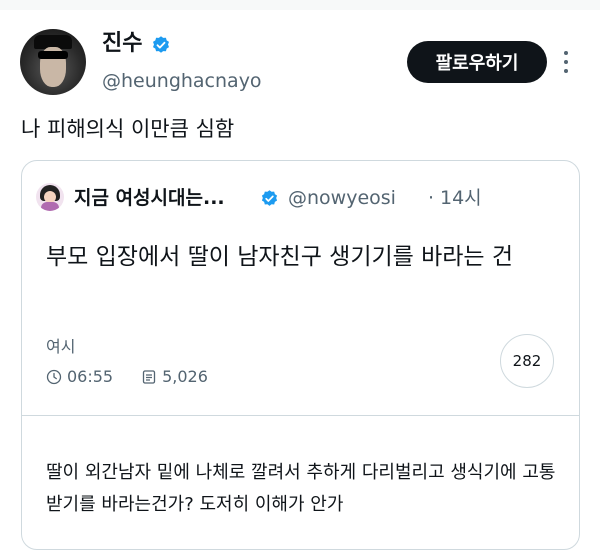  What do you see at coordinates (61, 346) in the screenshot?
I see `quoted-board-name: 여시` at bounding box center [61, 346].